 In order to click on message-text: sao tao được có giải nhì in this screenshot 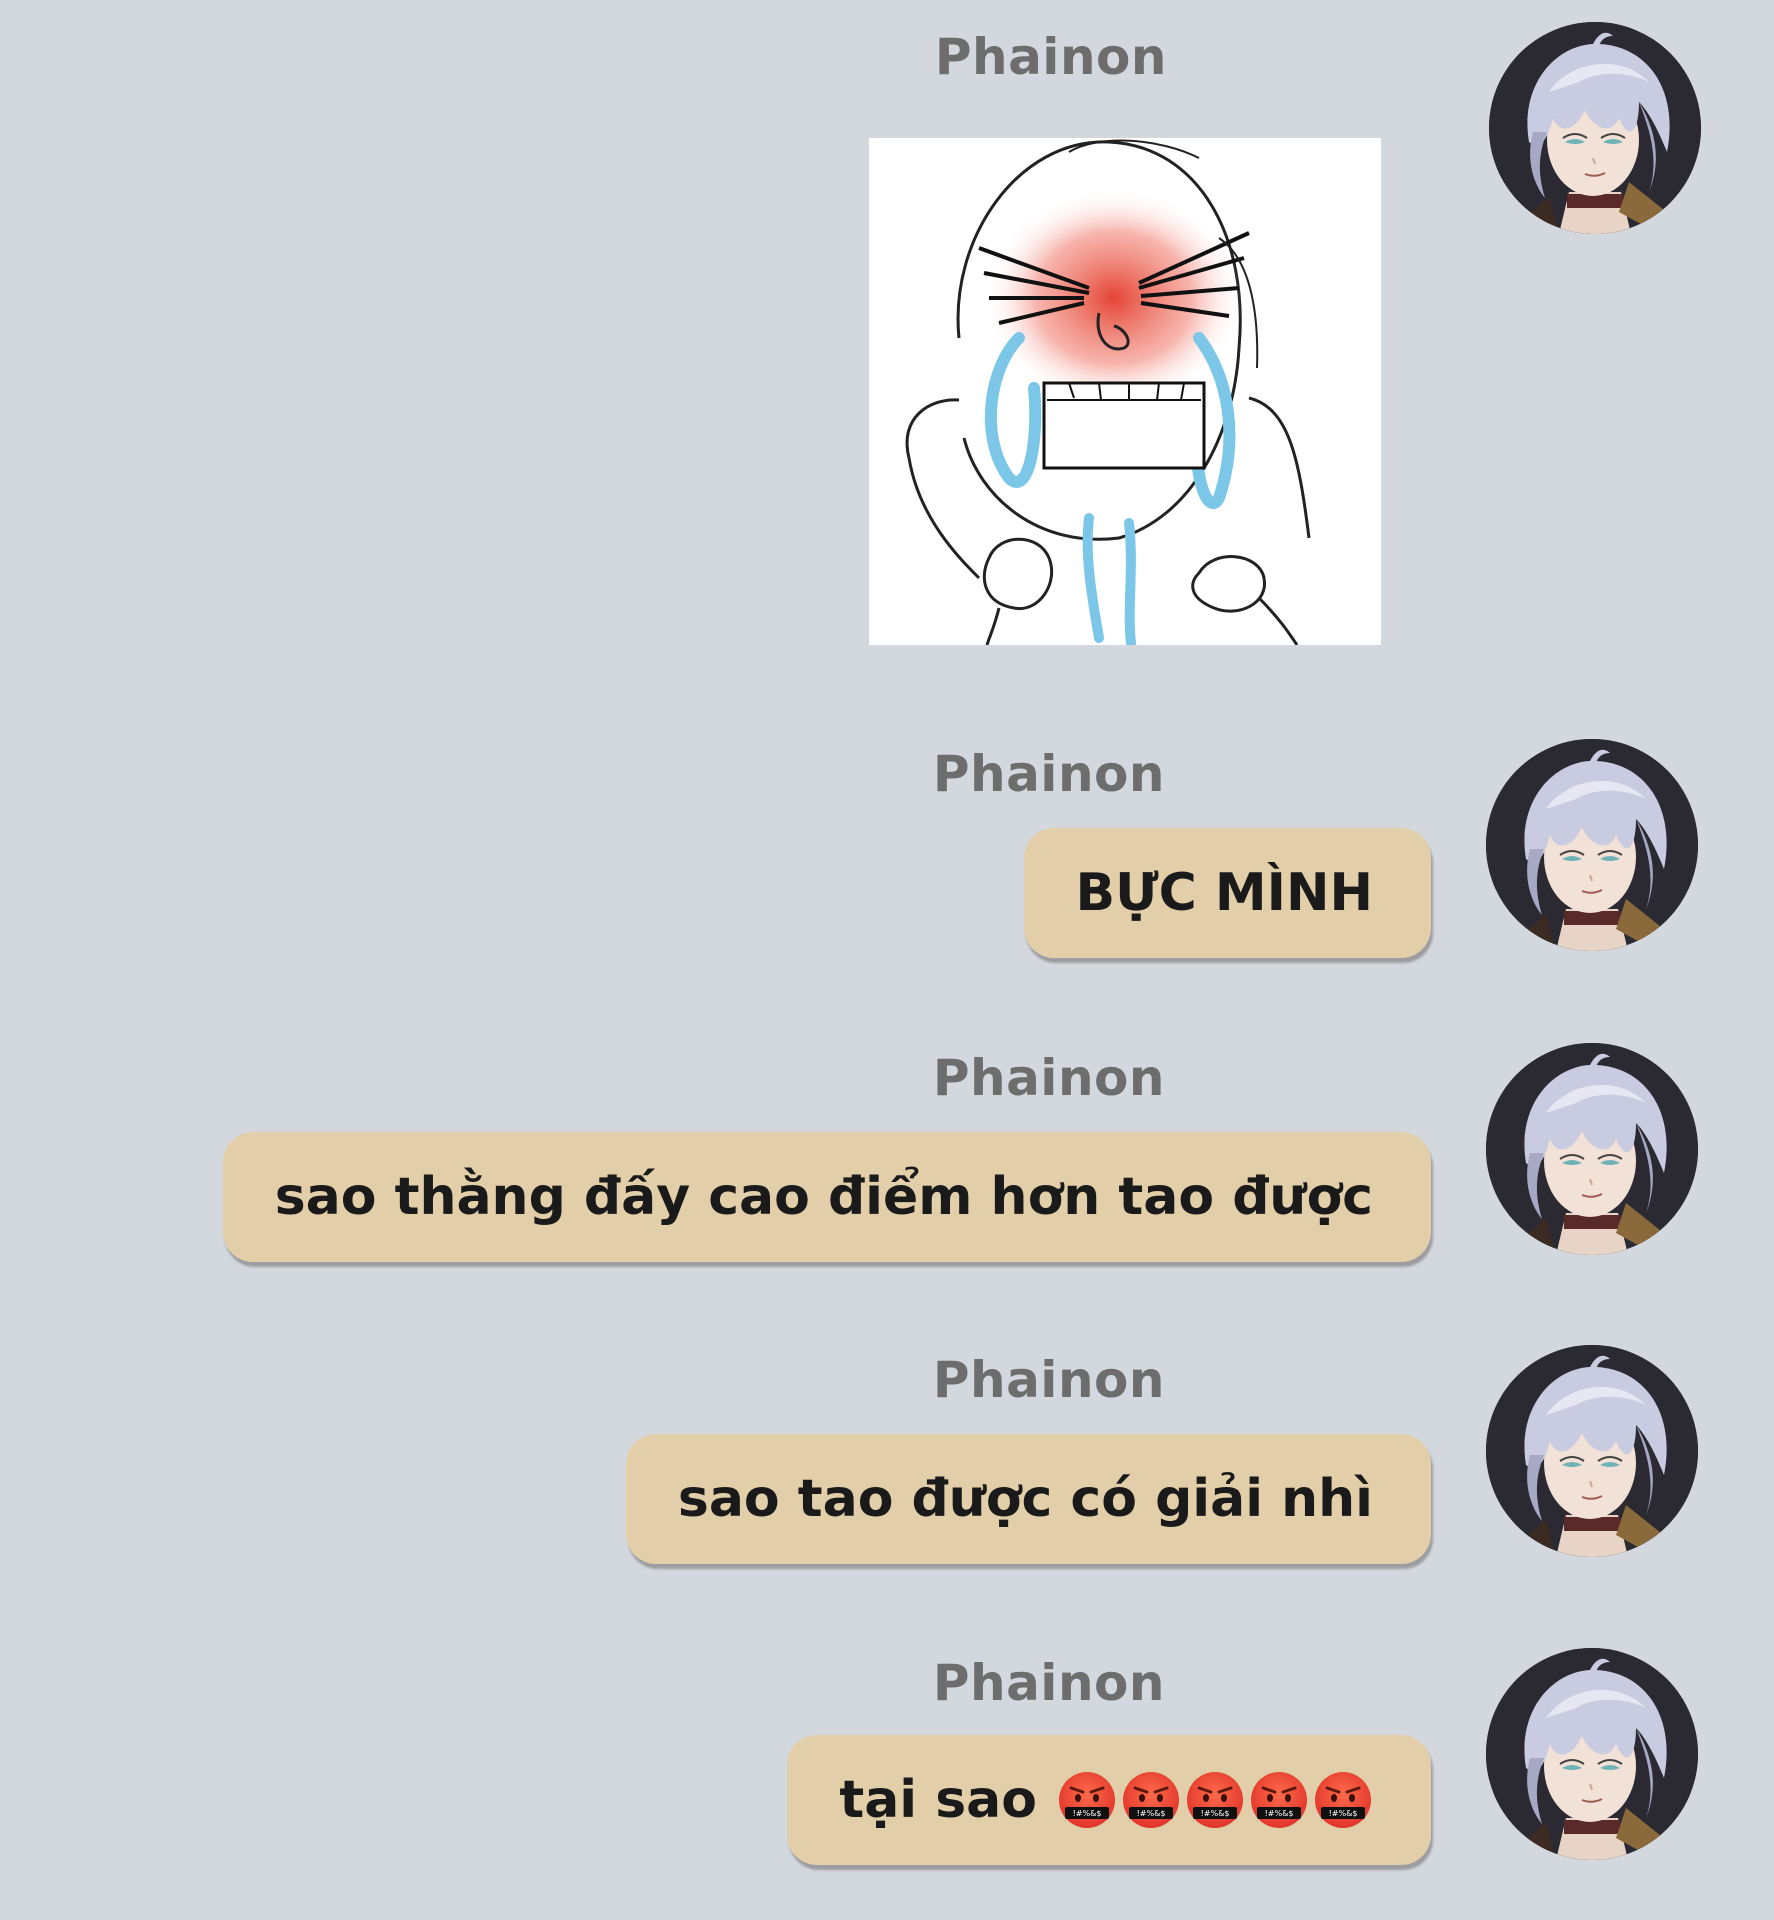, I will do `click(1025, 1499)`.